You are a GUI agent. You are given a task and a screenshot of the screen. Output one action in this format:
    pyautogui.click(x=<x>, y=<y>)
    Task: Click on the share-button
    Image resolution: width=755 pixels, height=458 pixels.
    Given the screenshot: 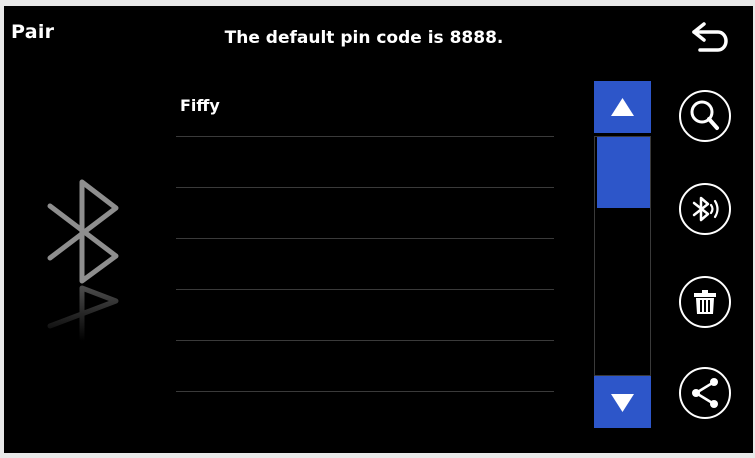 What is the action you would take?
    pyautogui.click(x=705, y=393)
    